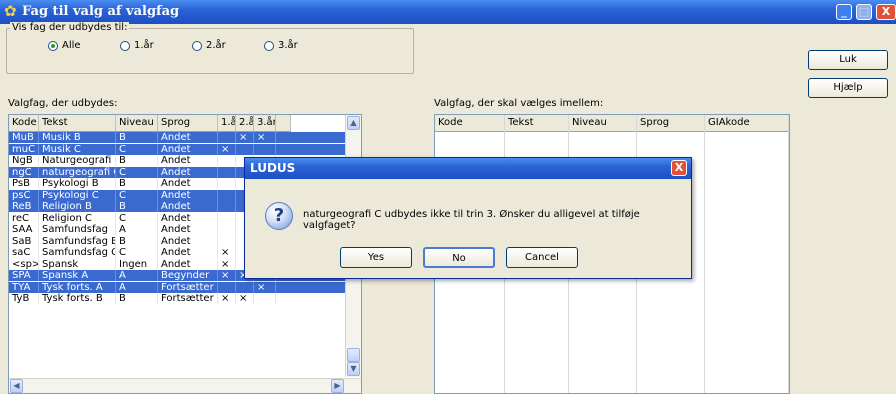 The width and height of the screenshot is (896, 394). I want to click on radio-dot-alle, so click(53, 45).